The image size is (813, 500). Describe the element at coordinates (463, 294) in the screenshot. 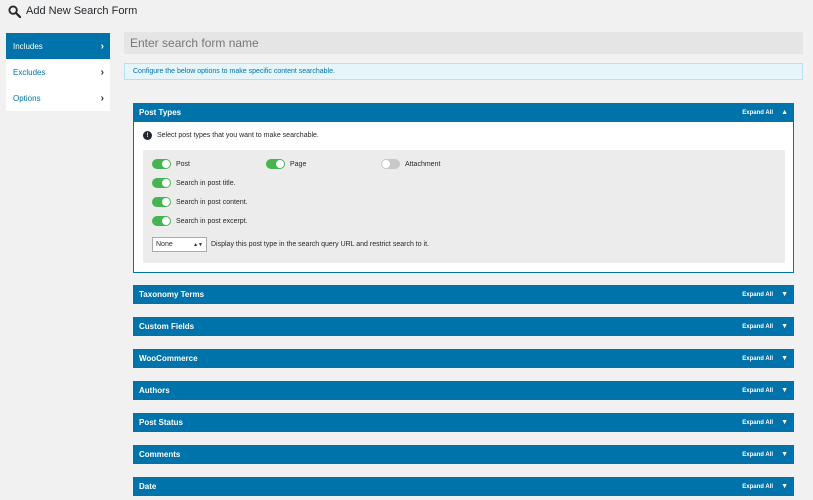

I see `panel-header-taxonomy-terms: Taxonomy Terms Expand All ▼` at that location.